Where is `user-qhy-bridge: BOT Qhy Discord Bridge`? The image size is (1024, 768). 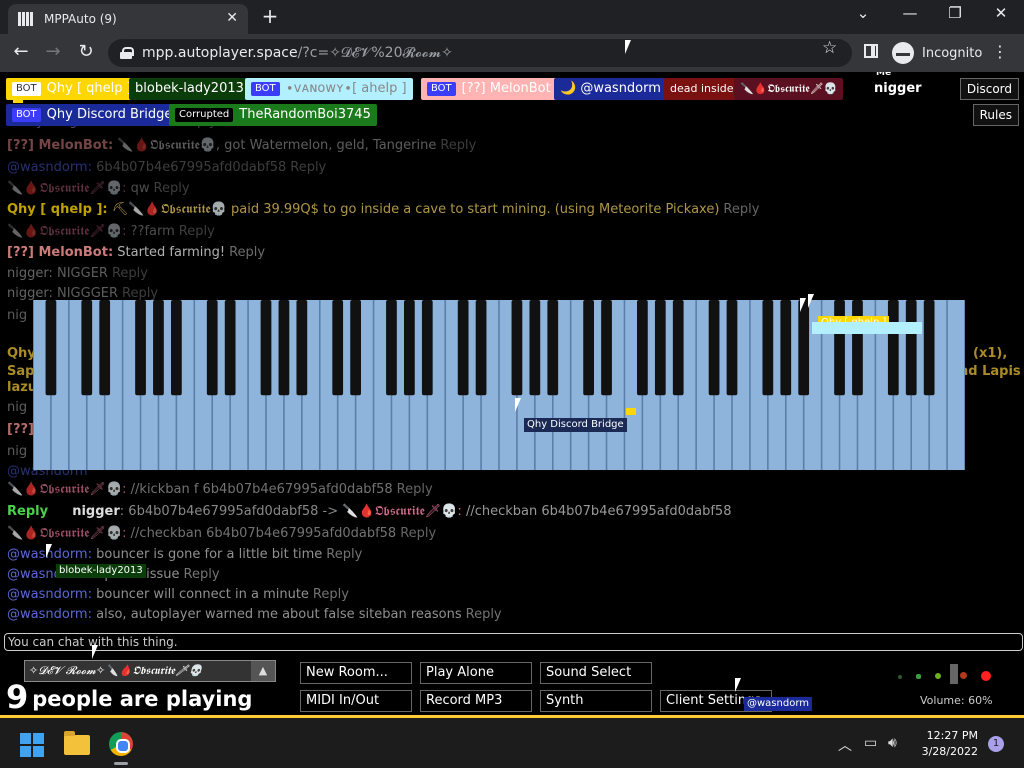 user-qhy-bridge: BOT Qhy Discord Bridge is located at coordinates (92, 115).